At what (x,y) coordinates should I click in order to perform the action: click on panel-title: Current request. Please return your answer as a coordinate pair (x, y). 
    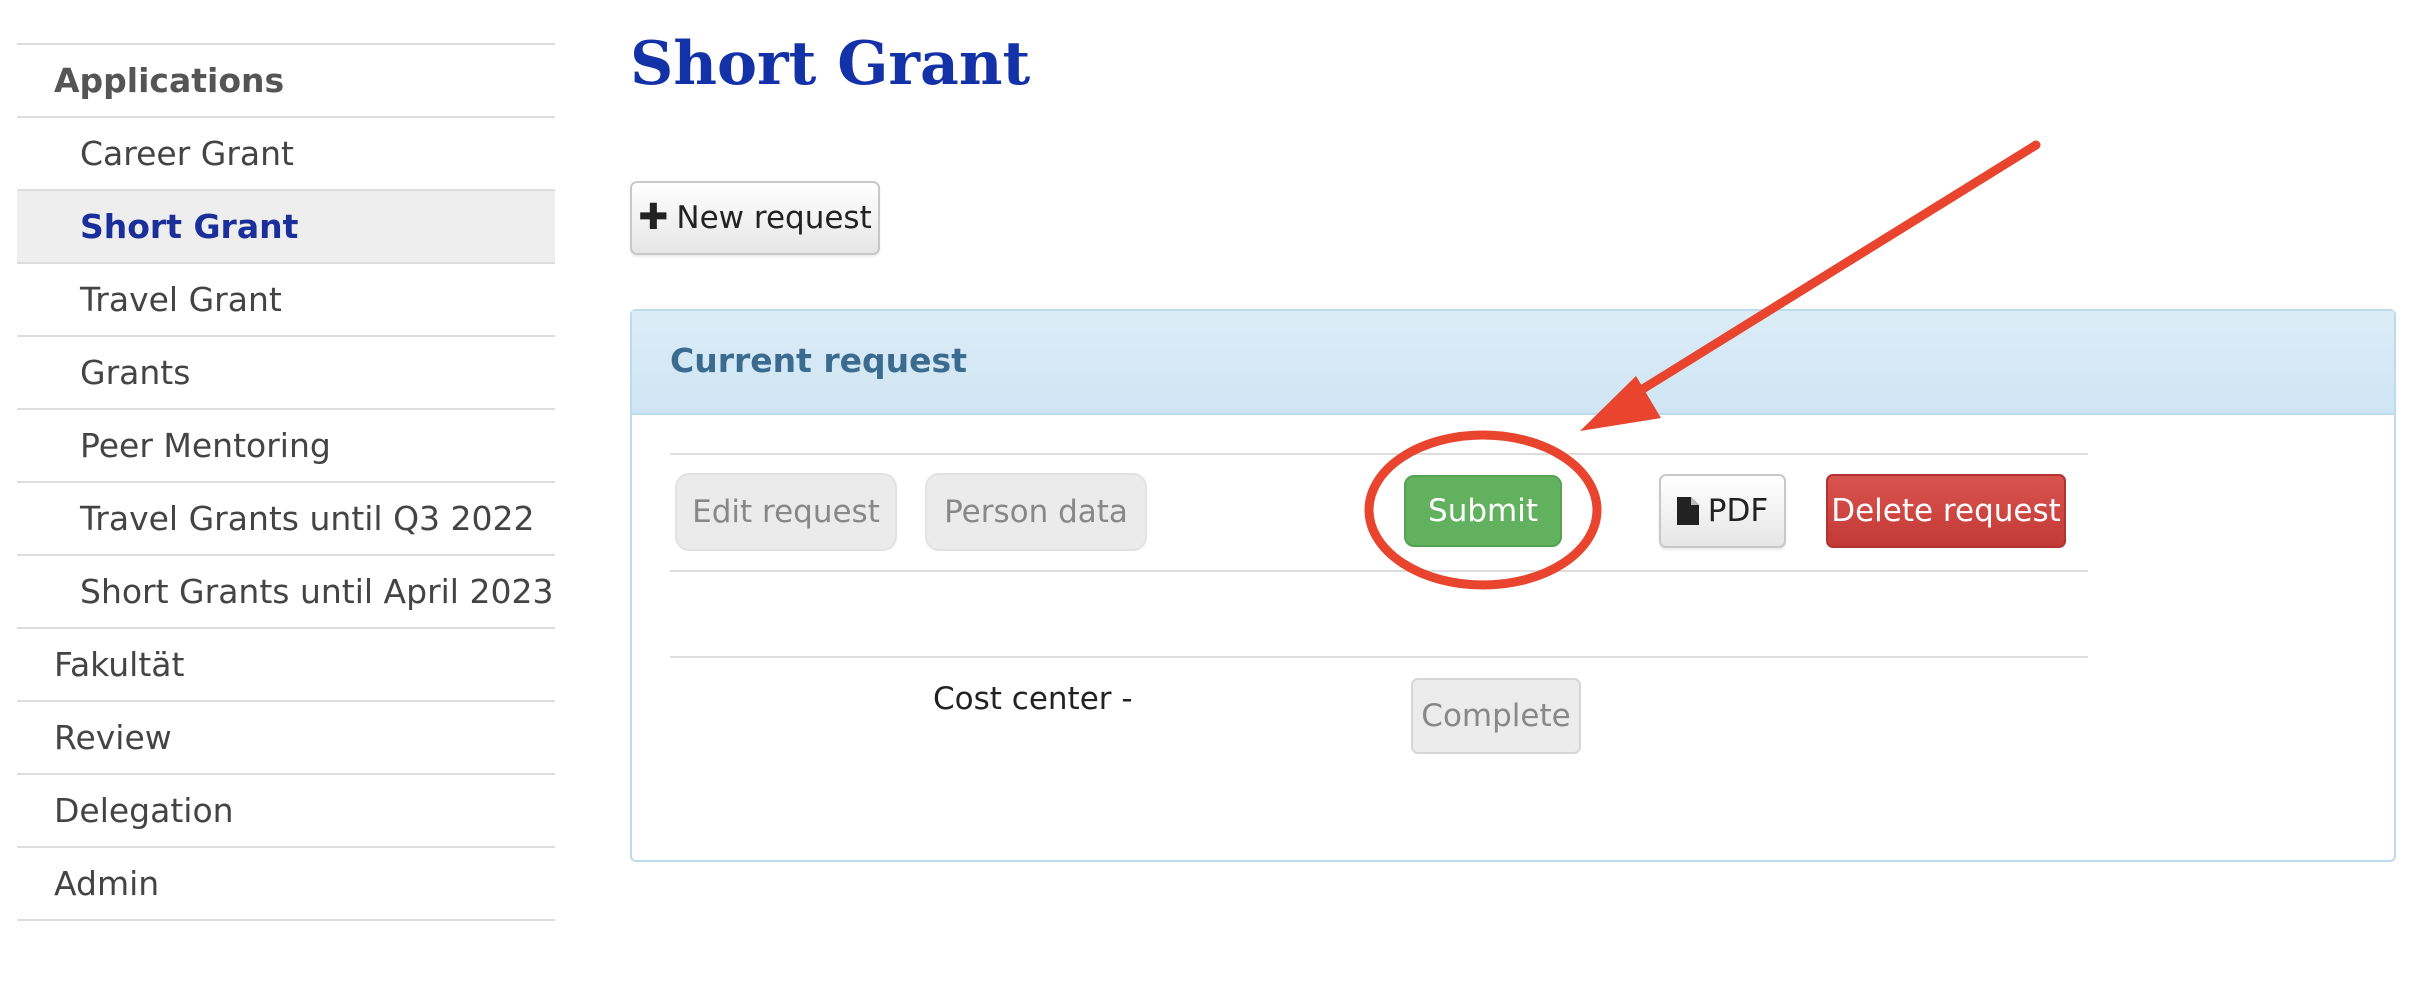
    Looking at the image, I should click on (818, 360).